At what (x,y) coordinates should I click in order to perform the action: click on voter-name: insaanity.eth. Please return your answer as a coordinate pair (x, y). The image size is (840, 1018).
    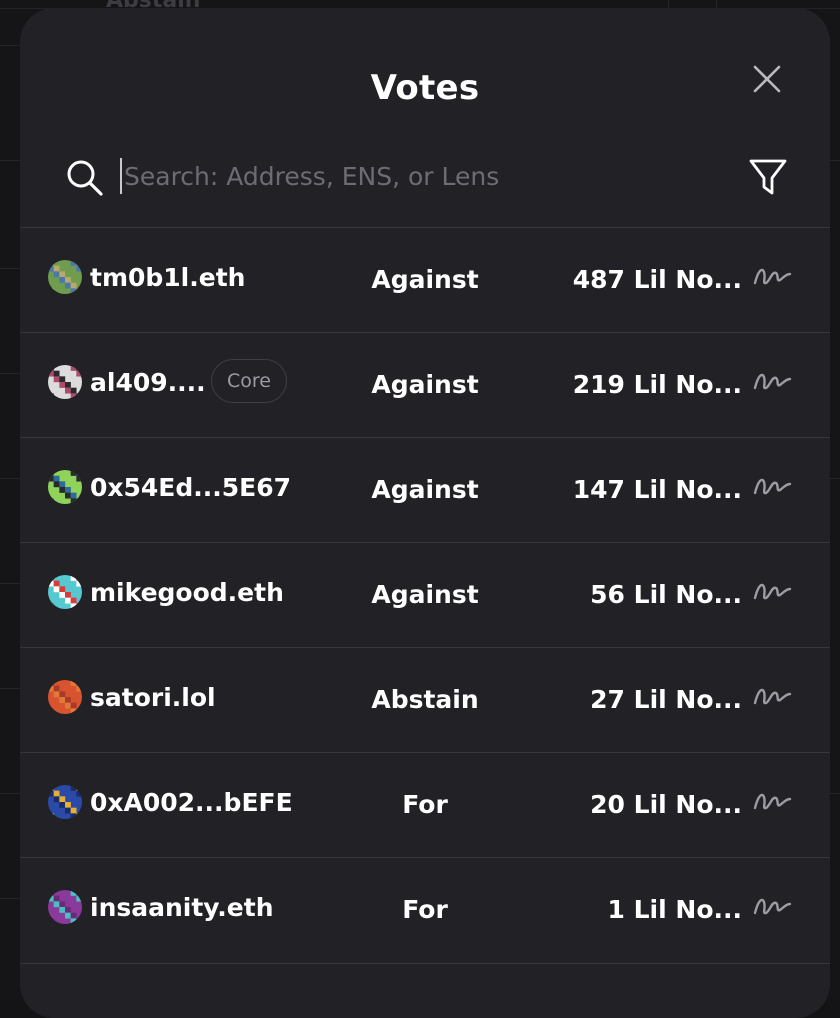
    Looking at the image, I should click on (182, 907).